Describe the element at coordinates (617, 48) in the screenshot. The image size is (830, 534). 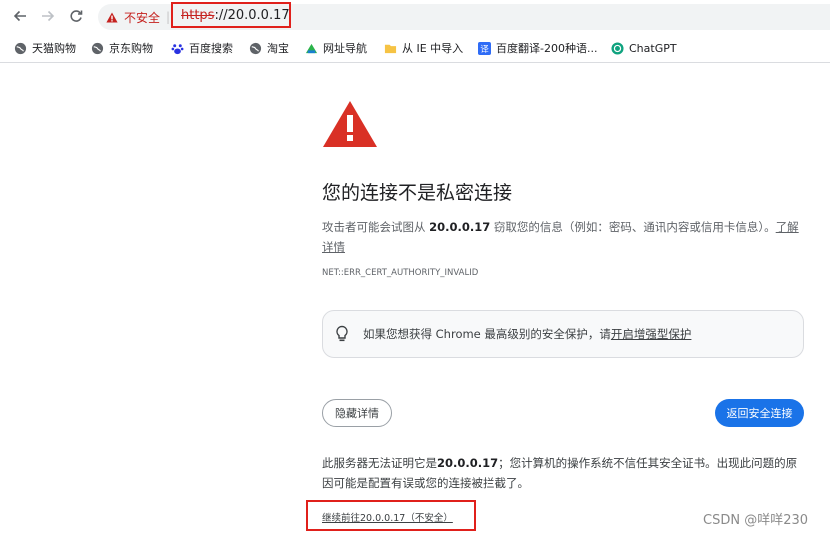
I see `chatgpt-icon` at that location.